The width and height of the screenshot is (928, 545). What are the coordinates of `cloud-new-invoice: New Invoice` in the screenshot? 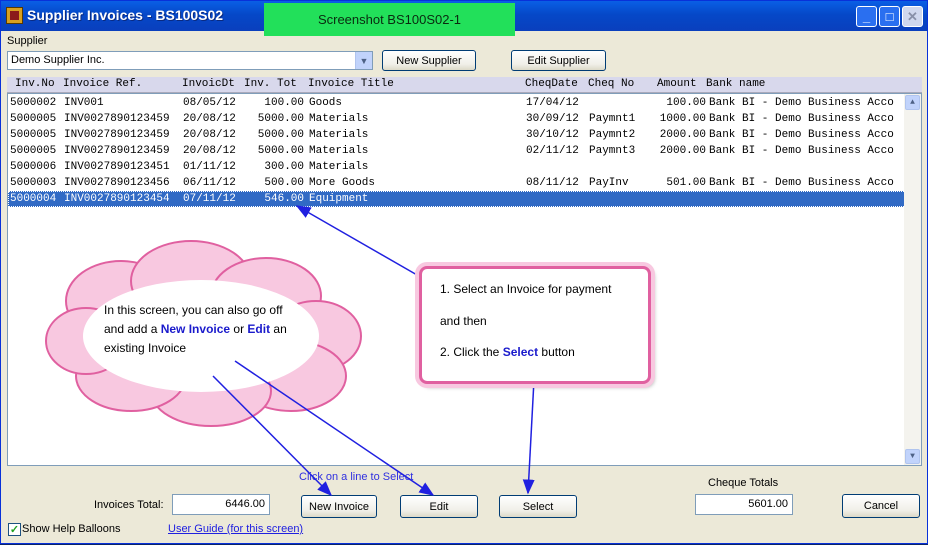 It's located at (195, 329).